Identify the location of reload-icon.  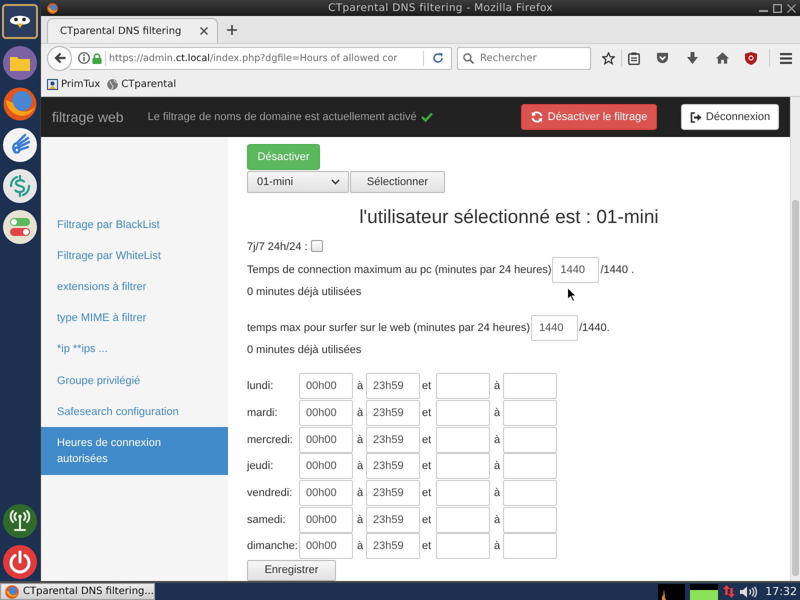
(438, 58).